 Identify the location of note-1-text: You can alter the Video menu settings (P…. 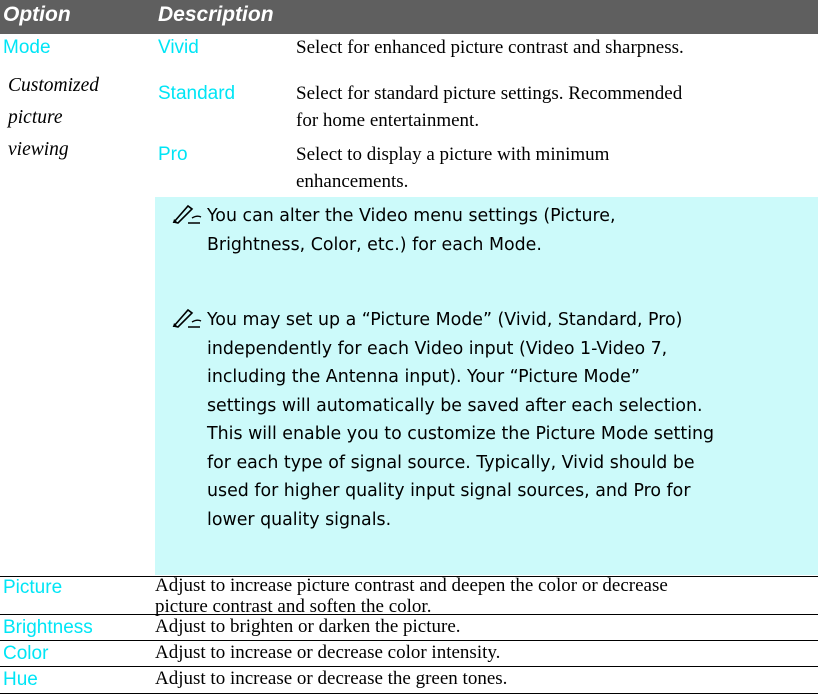
(411, 230).